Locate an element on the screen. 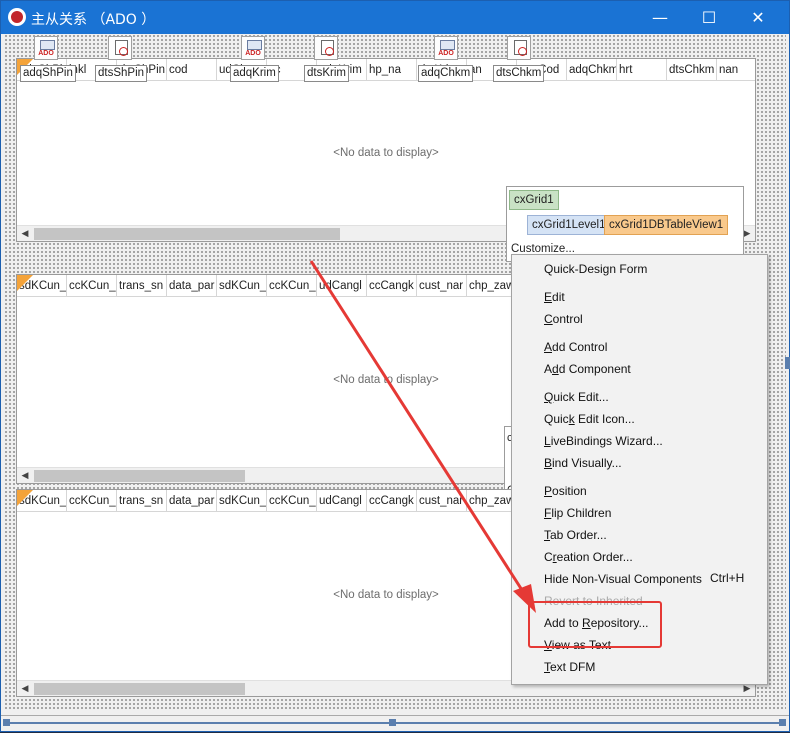  grid1-scroll-thumb is located at coordinates (187, 234).